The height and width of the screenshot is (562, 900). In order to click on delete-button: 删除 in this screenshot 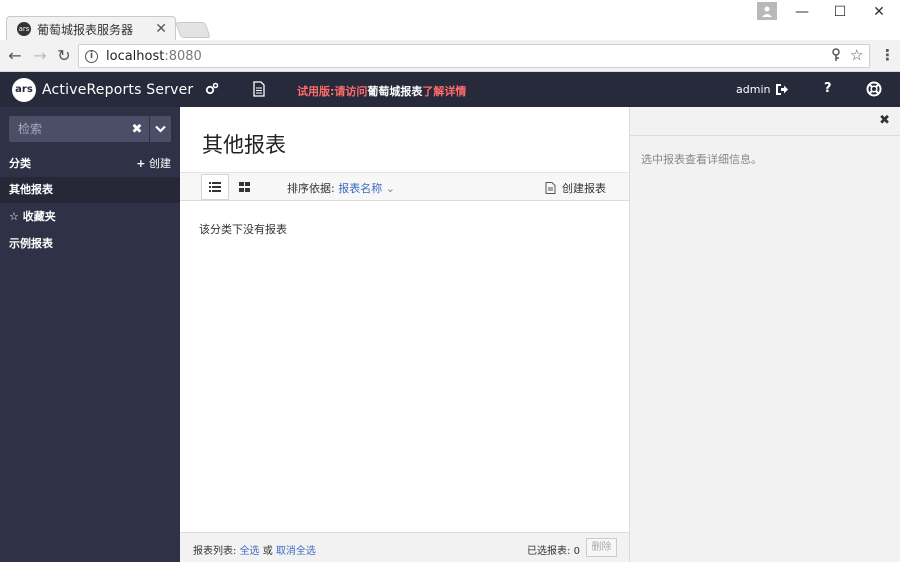, I will do `click(601, 547)`.